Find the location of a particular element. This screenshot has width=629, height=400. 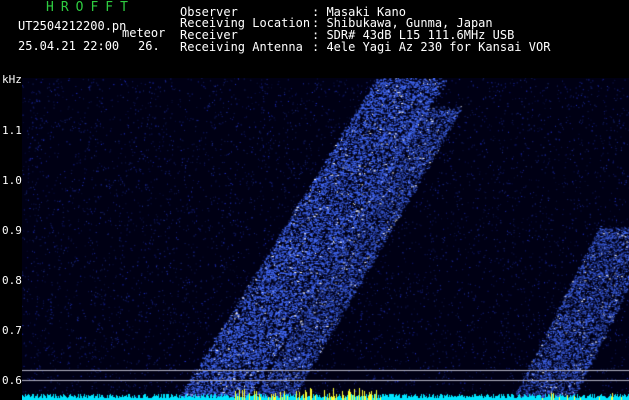

y-tick-label: 0.9 is located at coordinates (12, 230).